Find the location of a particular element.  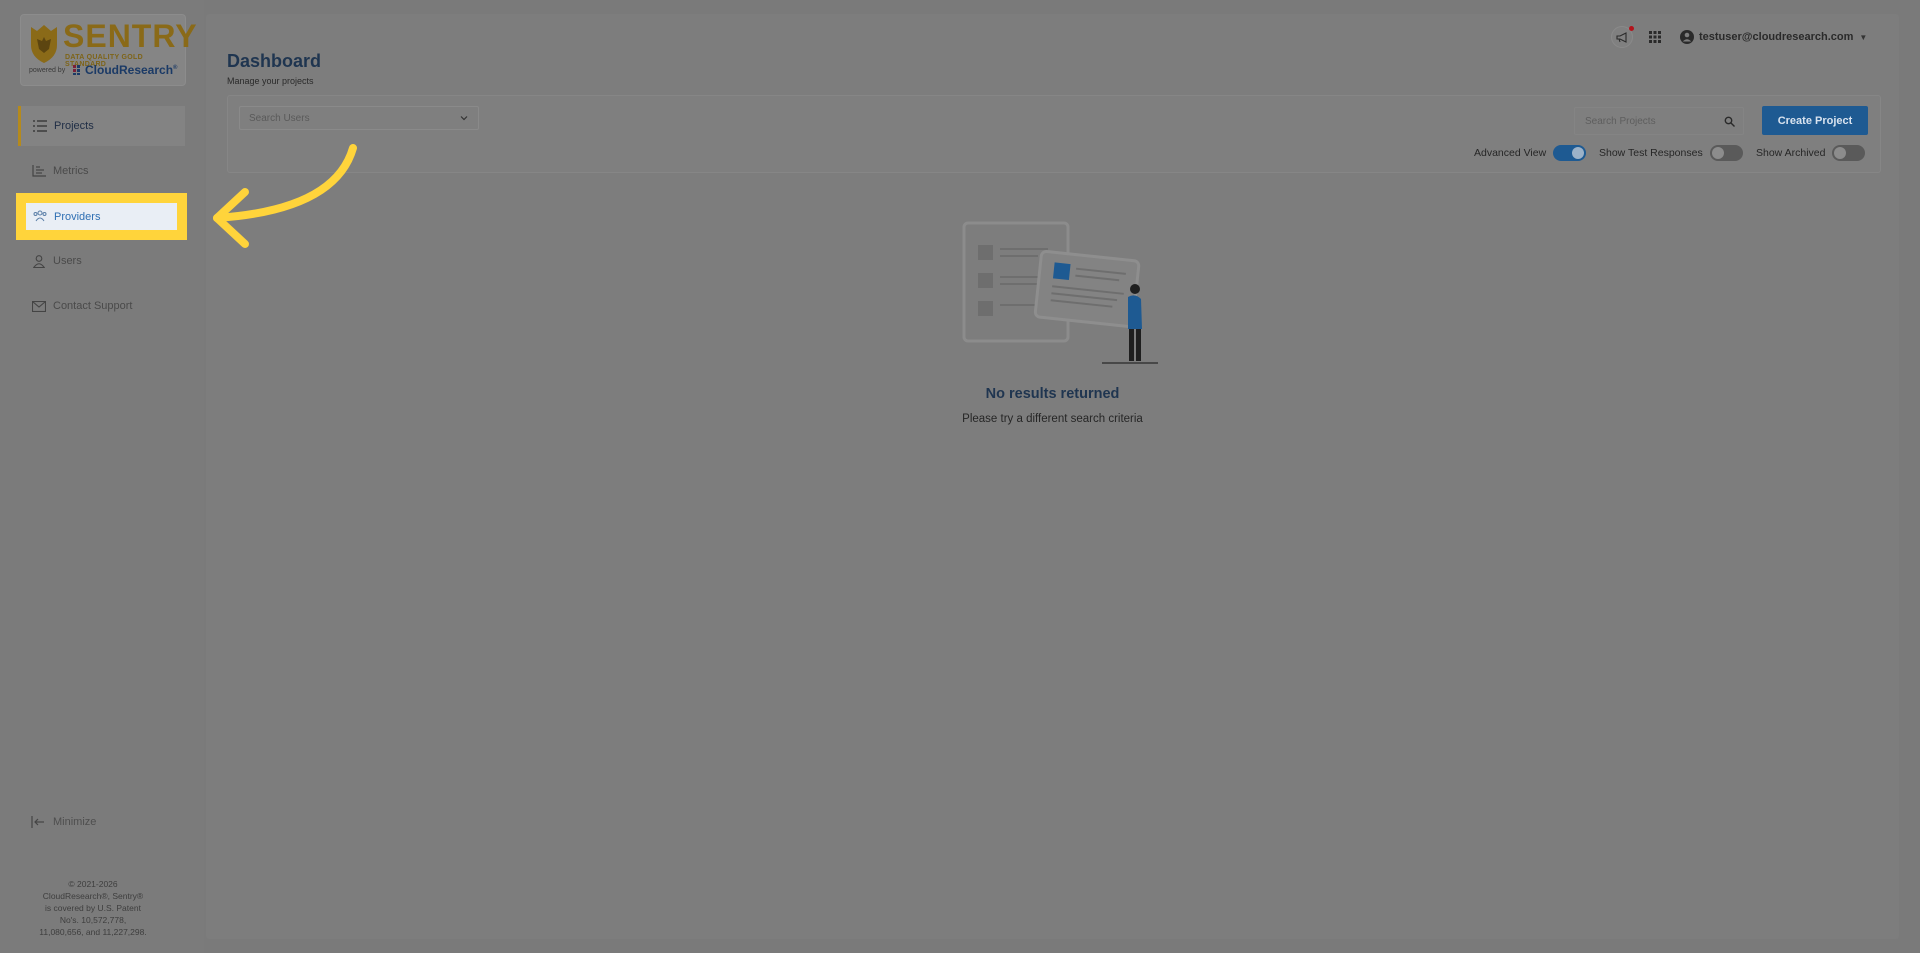

show-archived-toggle-row: Show Archived is located at coordinates (1811, 153).